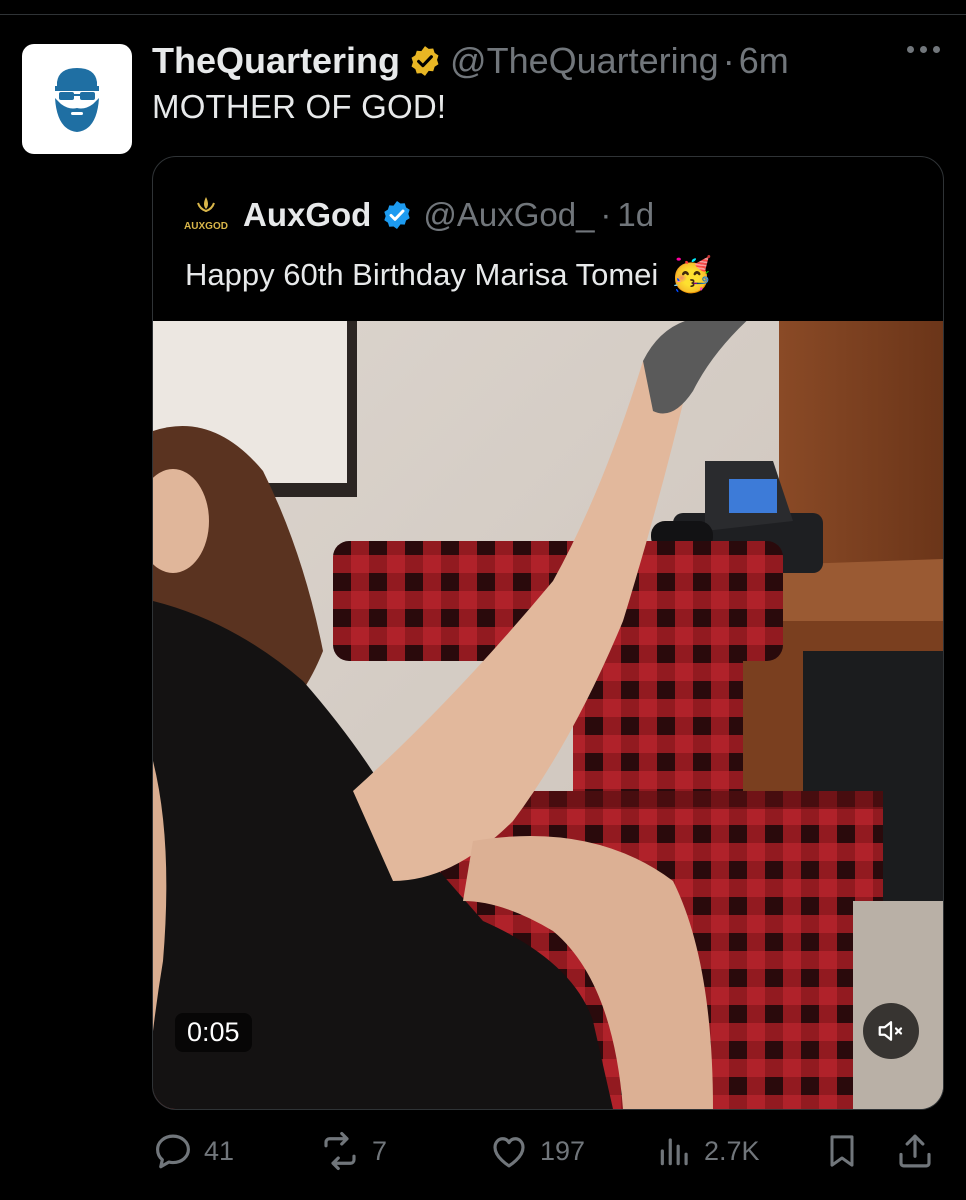  What do you see at coordinates (219, 1150) in the screenshot?
I see `reply-count: 41` at bounding box center [219, 1150].